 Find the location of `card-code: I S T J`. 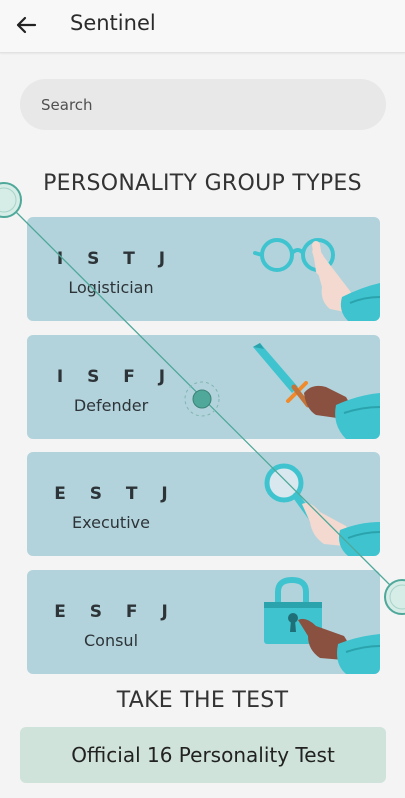

card-code: I S T J is located at coordinates (115, 259).